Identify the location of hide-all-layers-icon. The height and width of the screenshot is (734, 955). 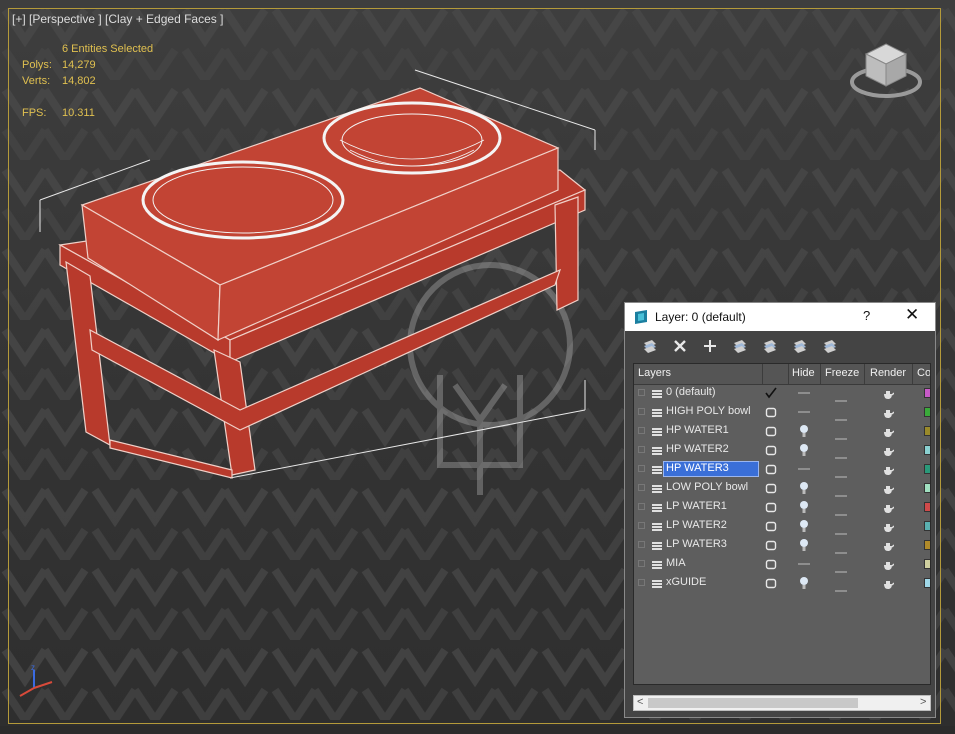
(800, 346).